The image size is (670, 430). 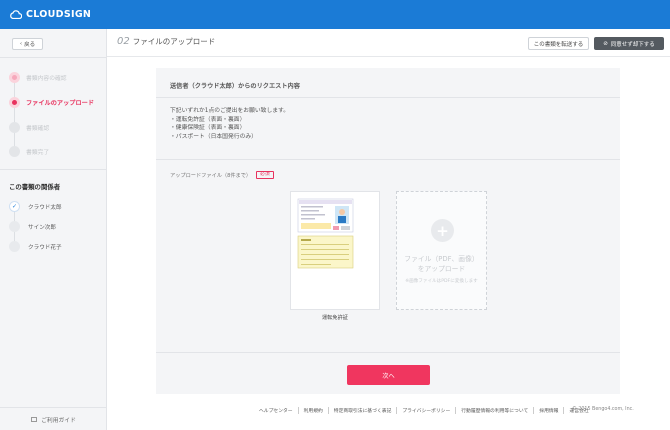 I want to click on cloud-logo-icon, so click(x=16, y=14).